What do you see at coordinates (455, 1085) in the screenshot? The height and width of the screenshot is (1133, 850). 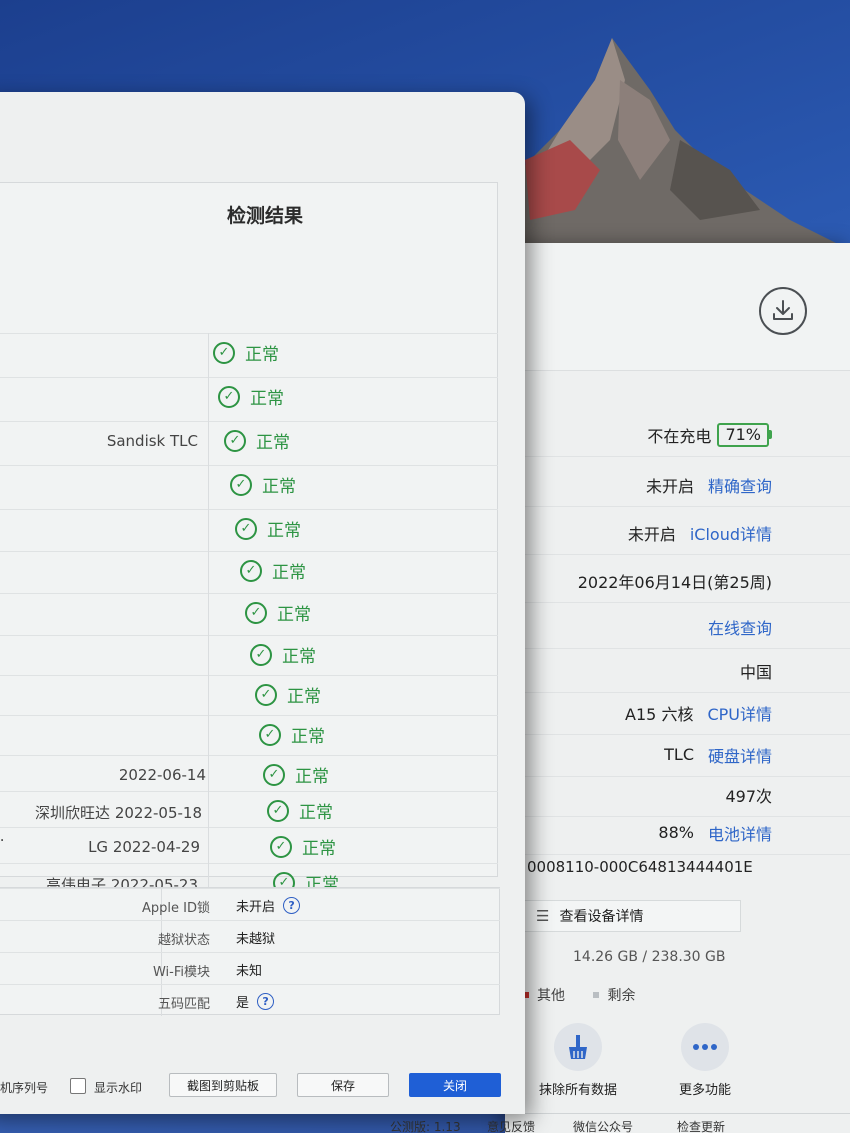 I see `close-button: 关闭` at bounding box center [455, 1085].